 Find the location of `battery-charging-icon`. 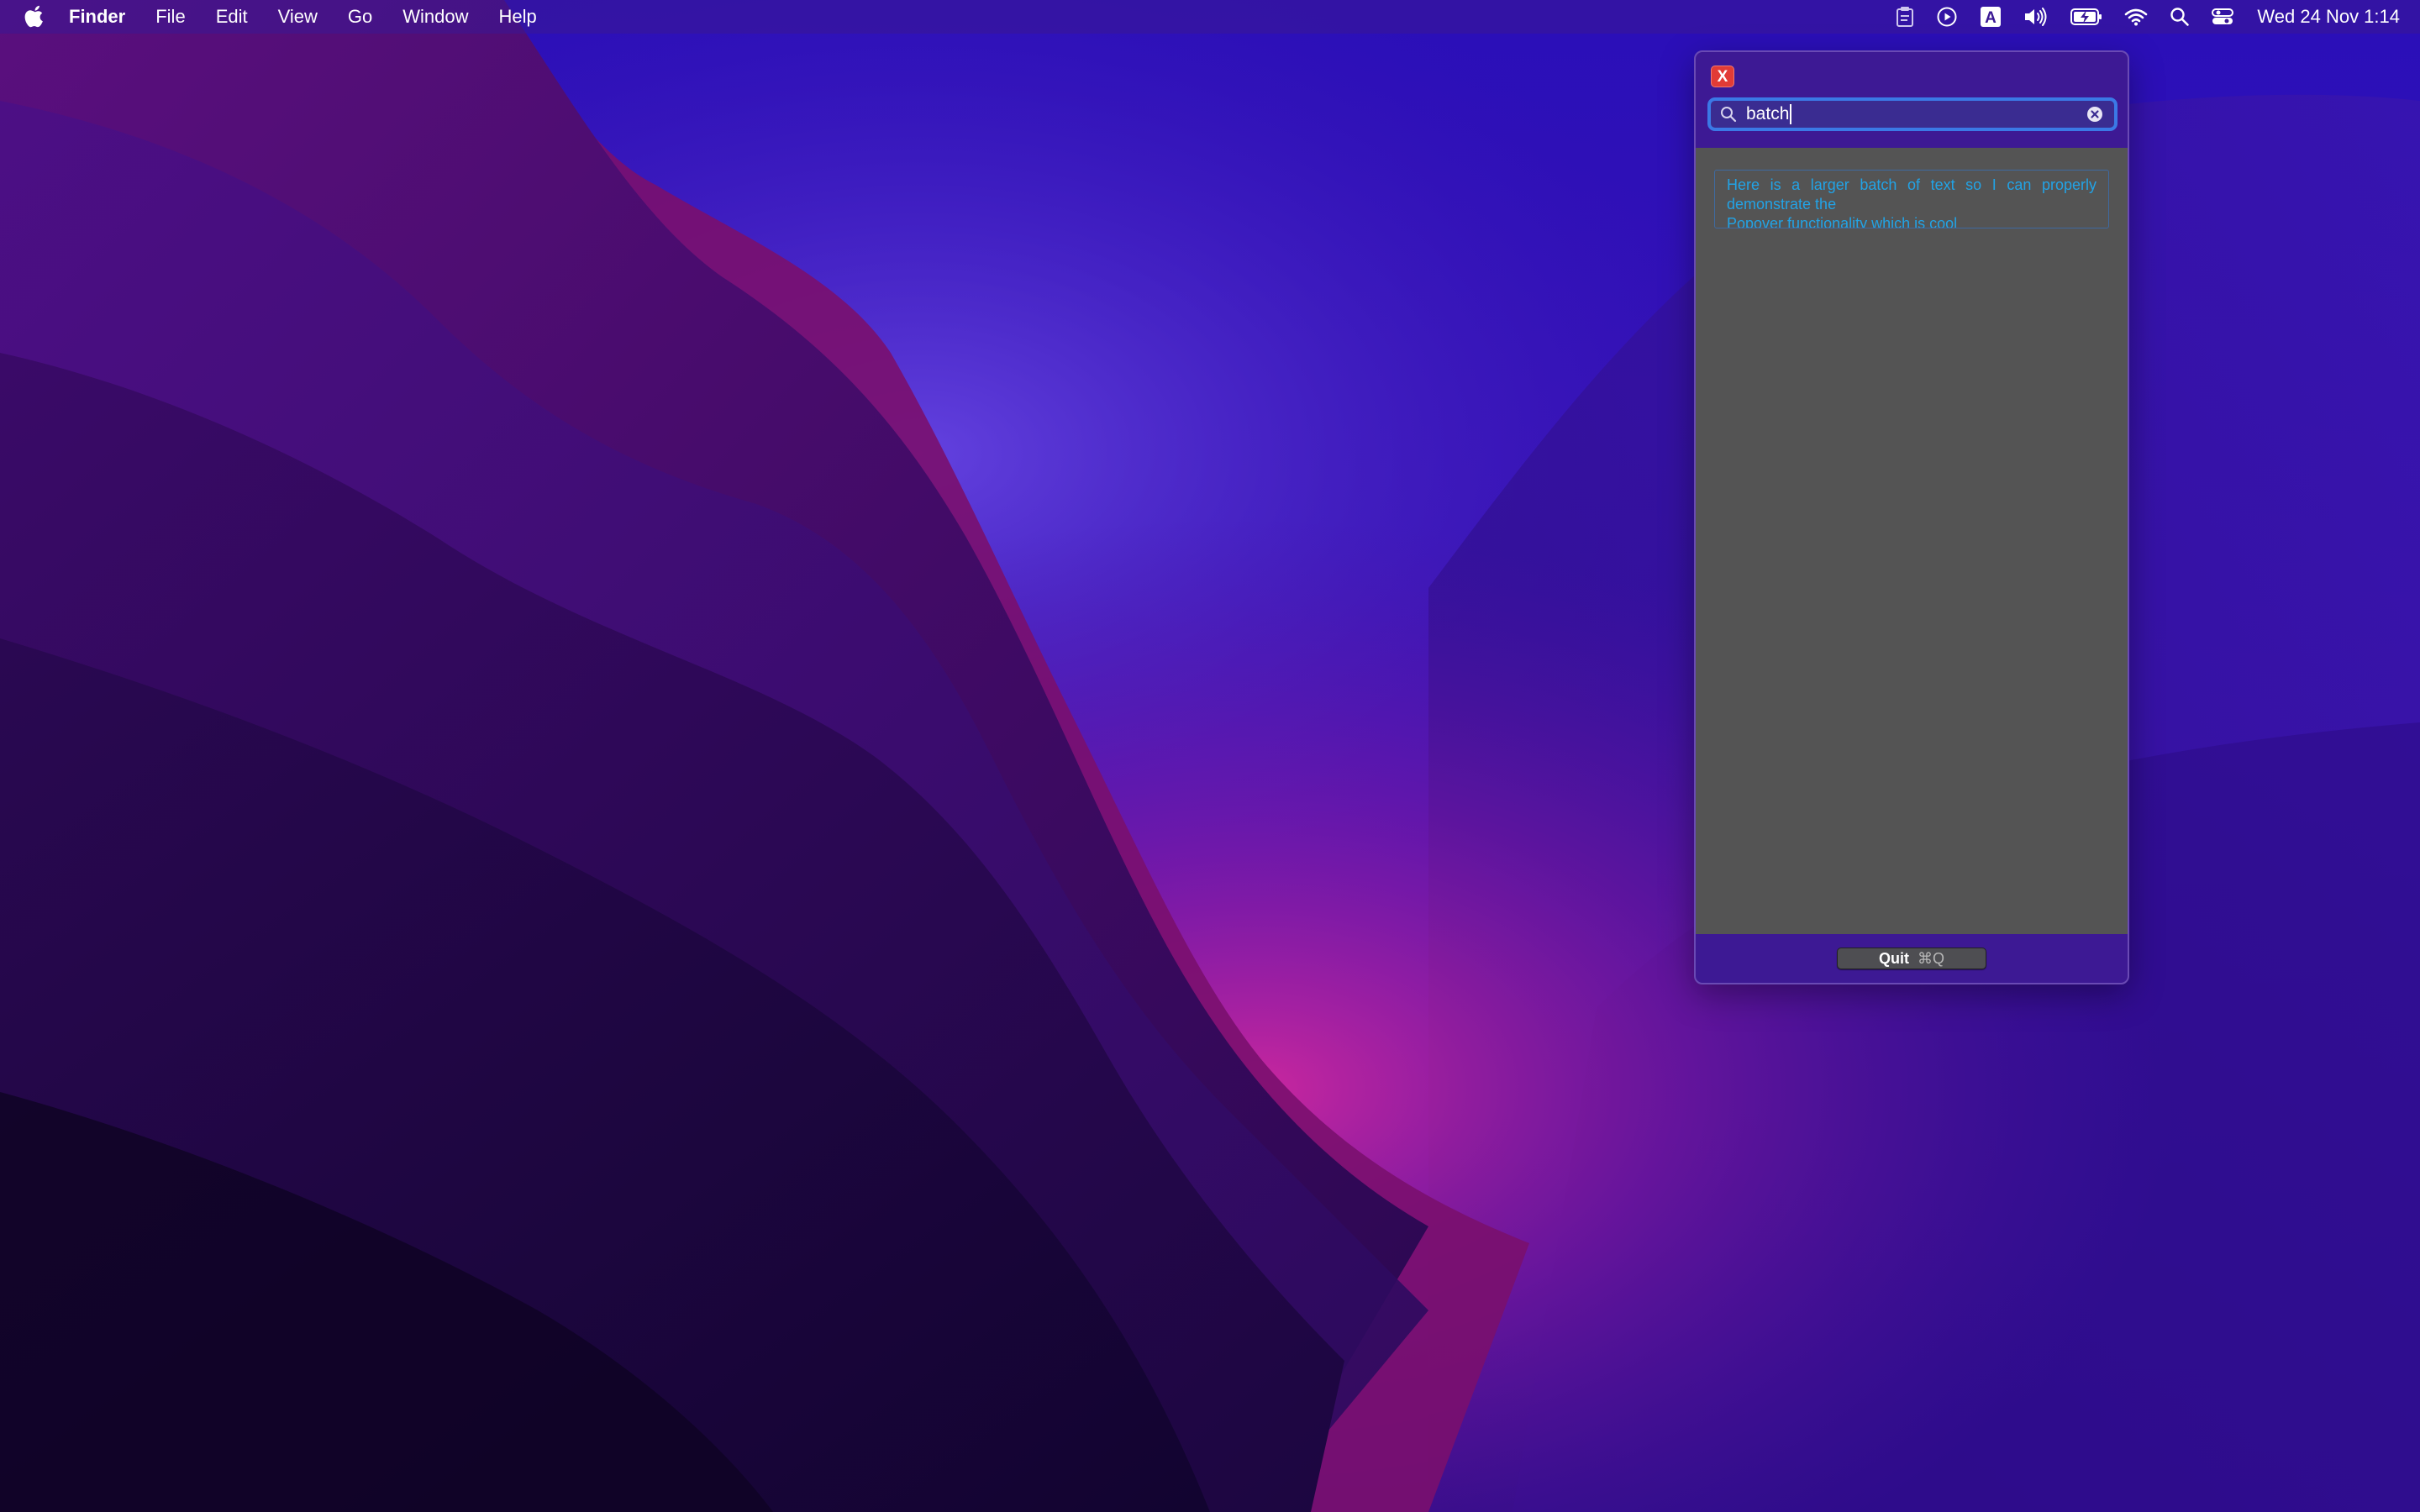

battery-charging-icon is located at coordinates (2086, 17).